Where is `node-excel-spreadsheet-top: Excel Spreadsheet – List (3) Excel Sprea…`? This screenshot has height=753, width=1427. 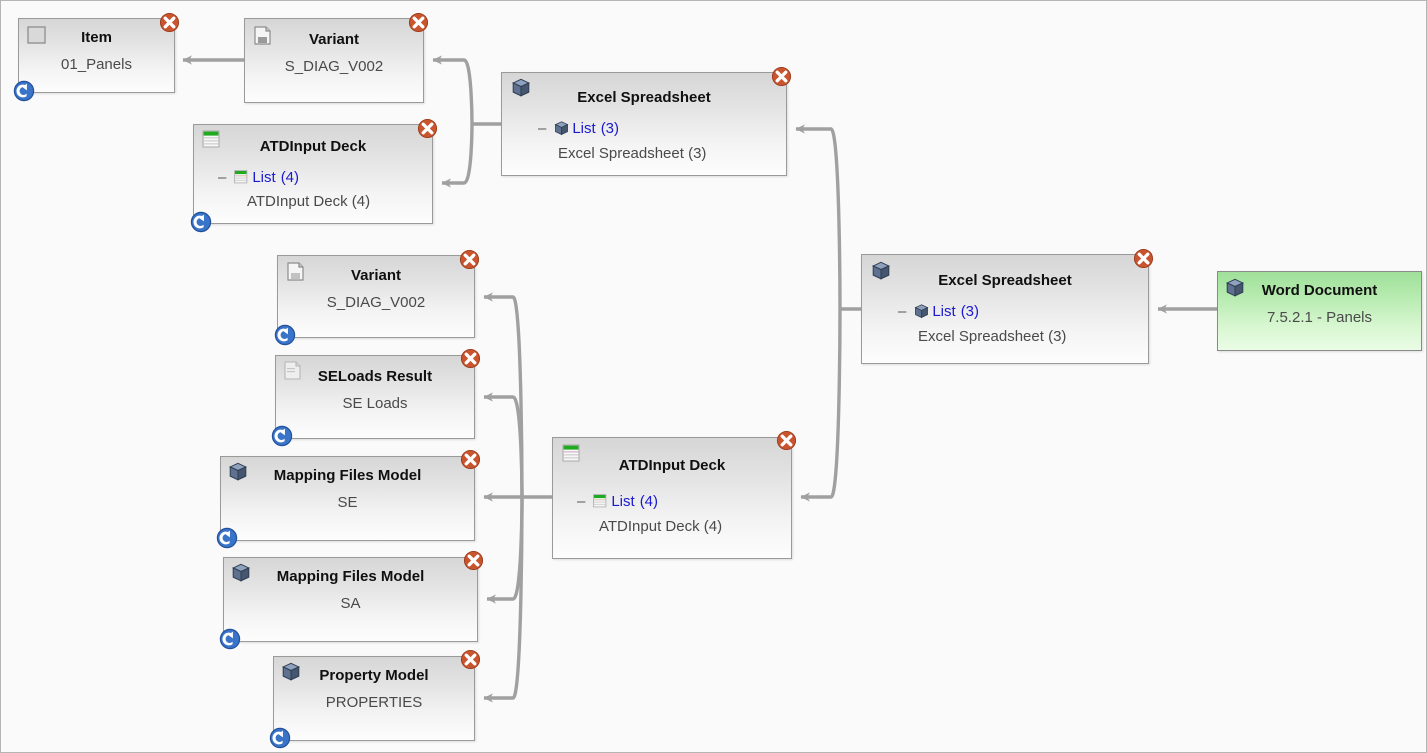 node-excel-spreadsheet-top: Excel Spreadsheet – List (3) Excel Sprea… is located at coordinates (646, 121).